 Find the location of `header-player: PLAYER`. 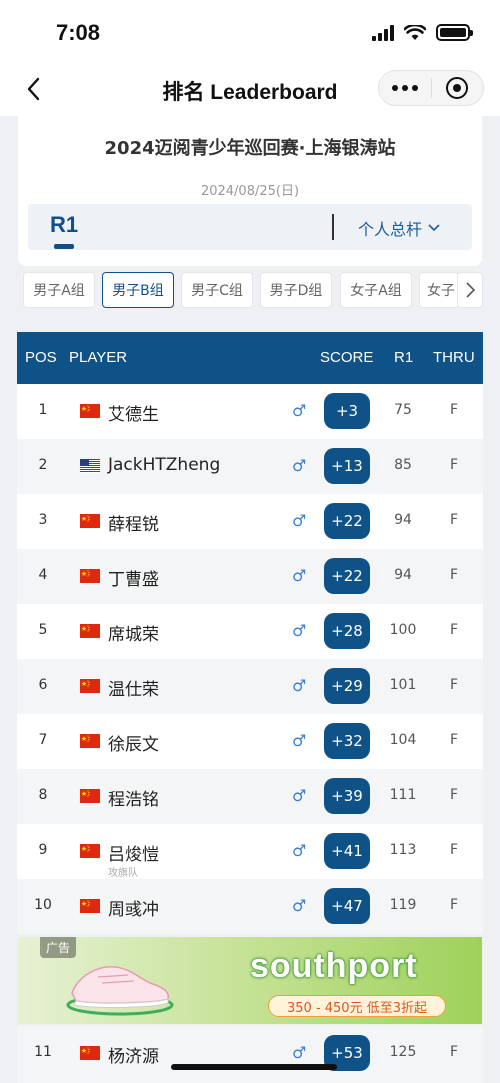

header-player: PLAYER is located at coordinates (98, 357).